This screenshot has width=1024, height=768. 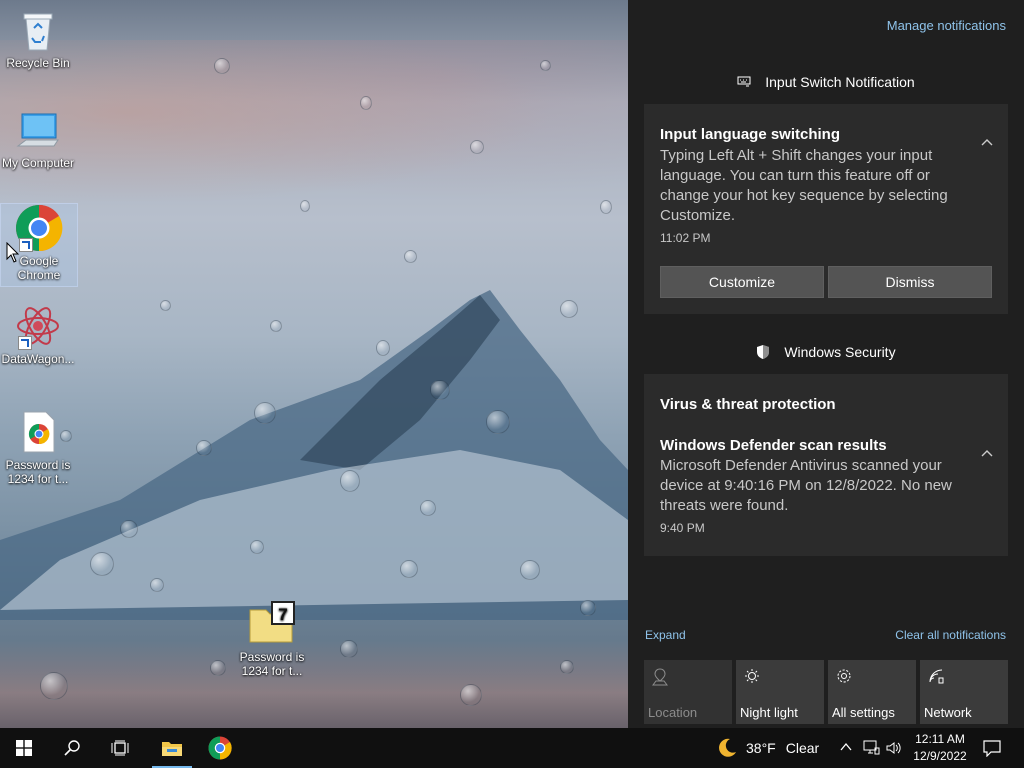 I want to click on mouse-cursor-icon, so click(x=13, y=252).